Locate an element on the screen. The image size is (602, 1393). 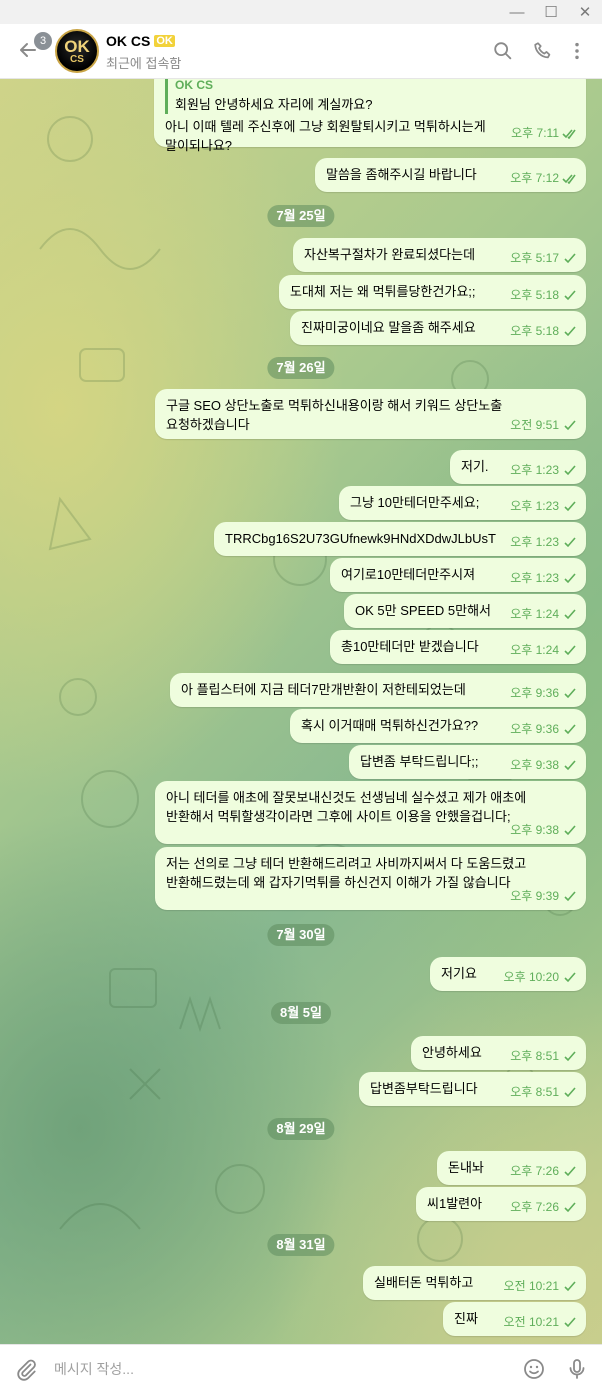
message-time: 오후 7:26 is located at coordinates (534, 1207).